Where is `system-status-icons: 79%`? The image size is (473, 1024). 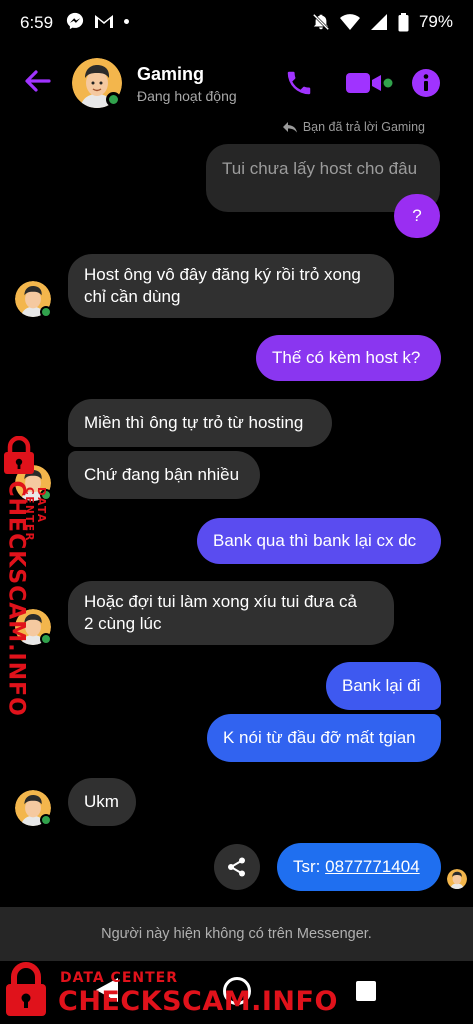 system-status-icons: 79% is located at coordinates (382, 22).